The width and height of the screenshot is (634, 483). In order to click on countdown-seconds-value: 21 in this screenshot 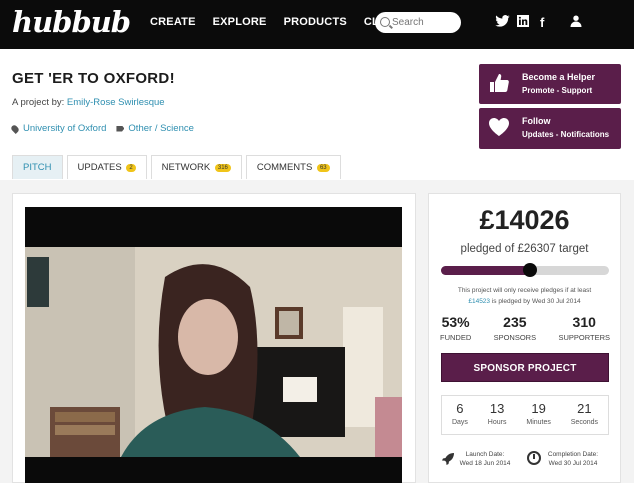, I will do `click(584, 408)`.